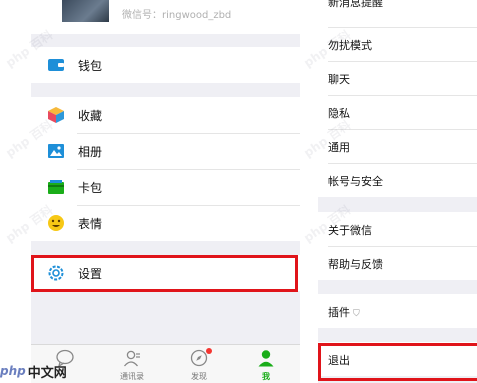  I want to click on logout-group: 退出, so click(397, 359).